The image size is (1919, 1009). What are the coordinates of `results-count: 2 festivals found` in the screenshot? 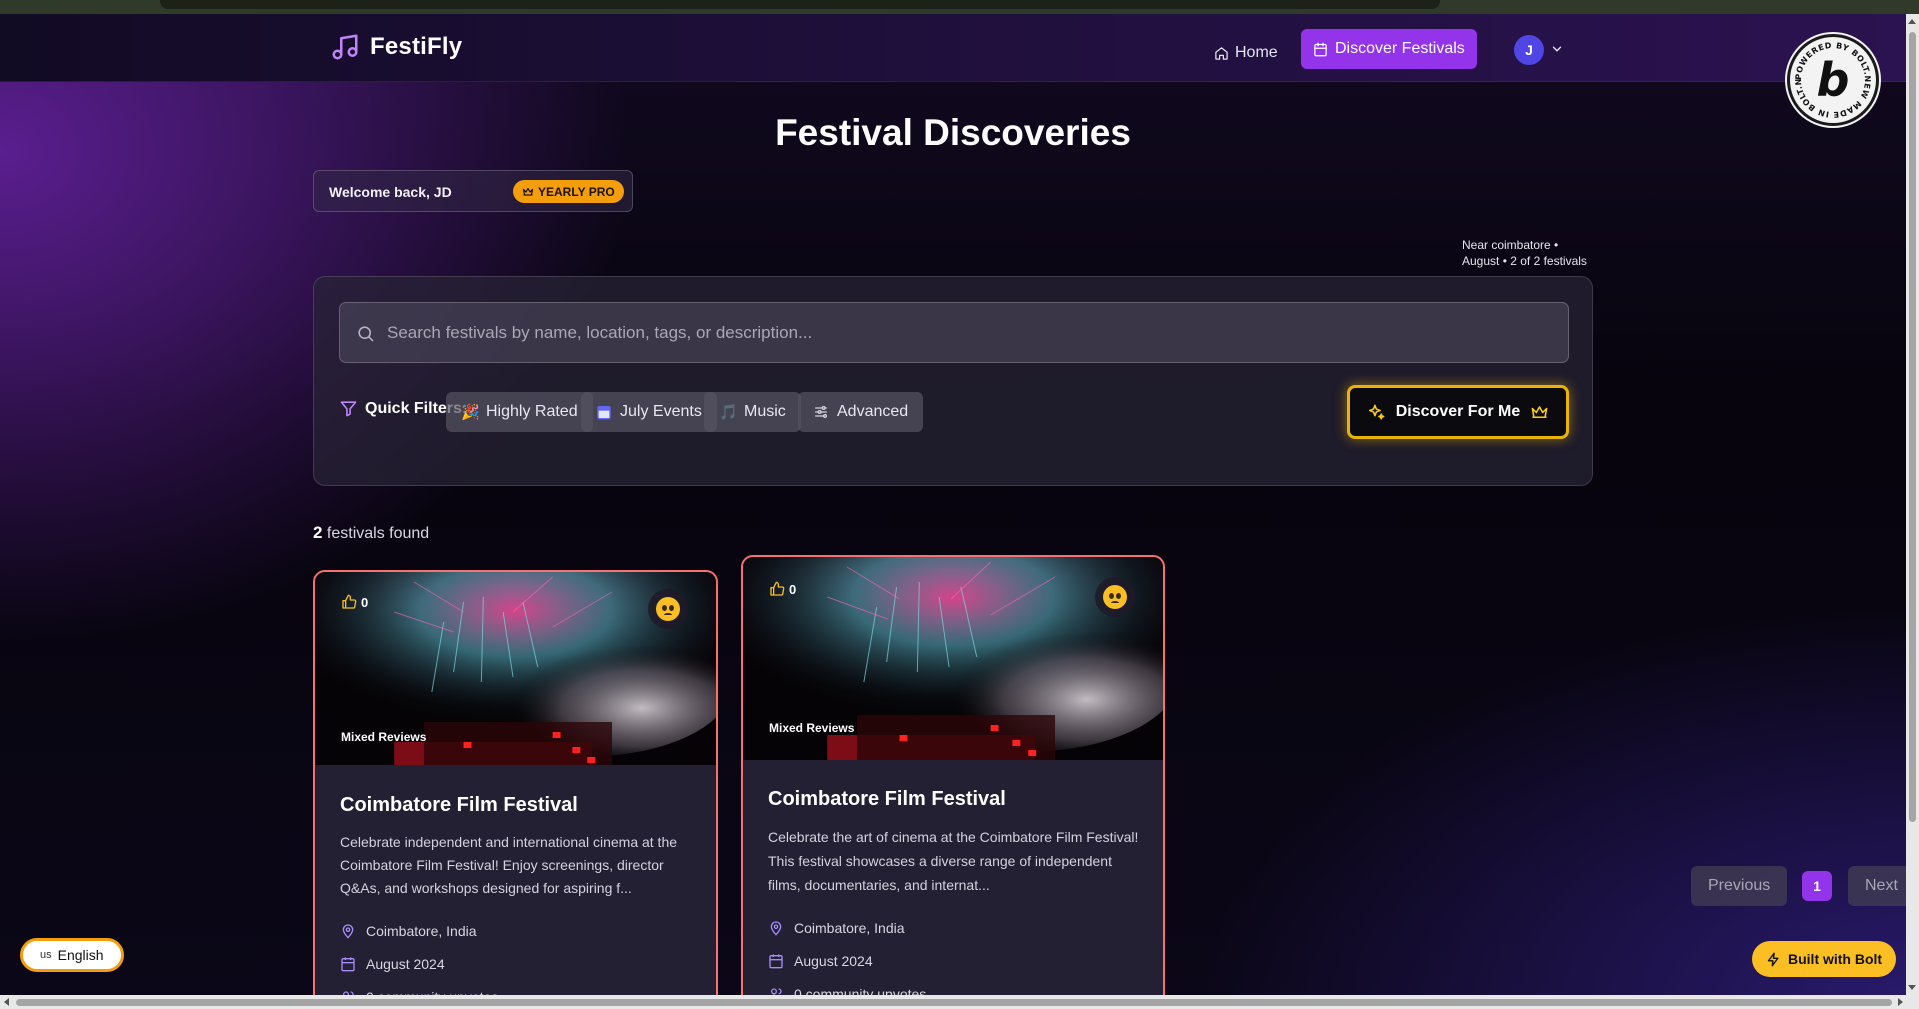 It's located at (371, 533).